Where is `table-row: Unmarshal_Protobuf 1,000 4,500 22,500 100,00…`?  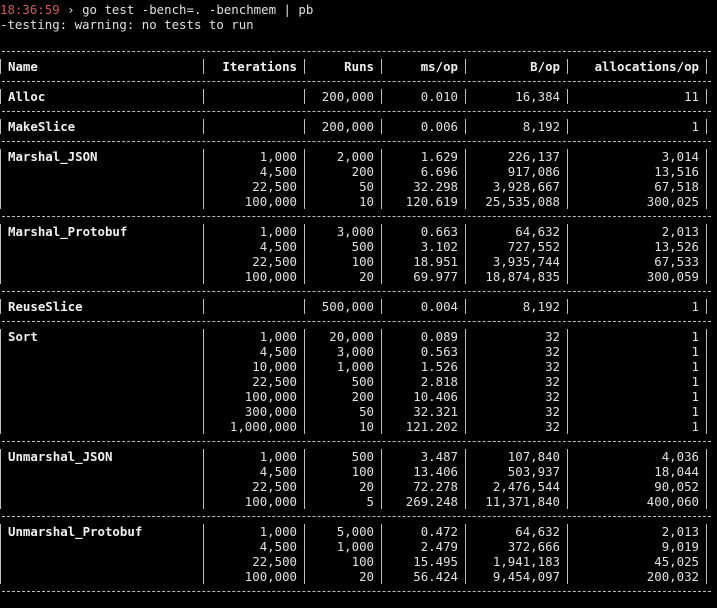 table-row: Unmarshal_Protobuf 1,000 4,500 22,500 100,00… is located at coordinates (358, 554).